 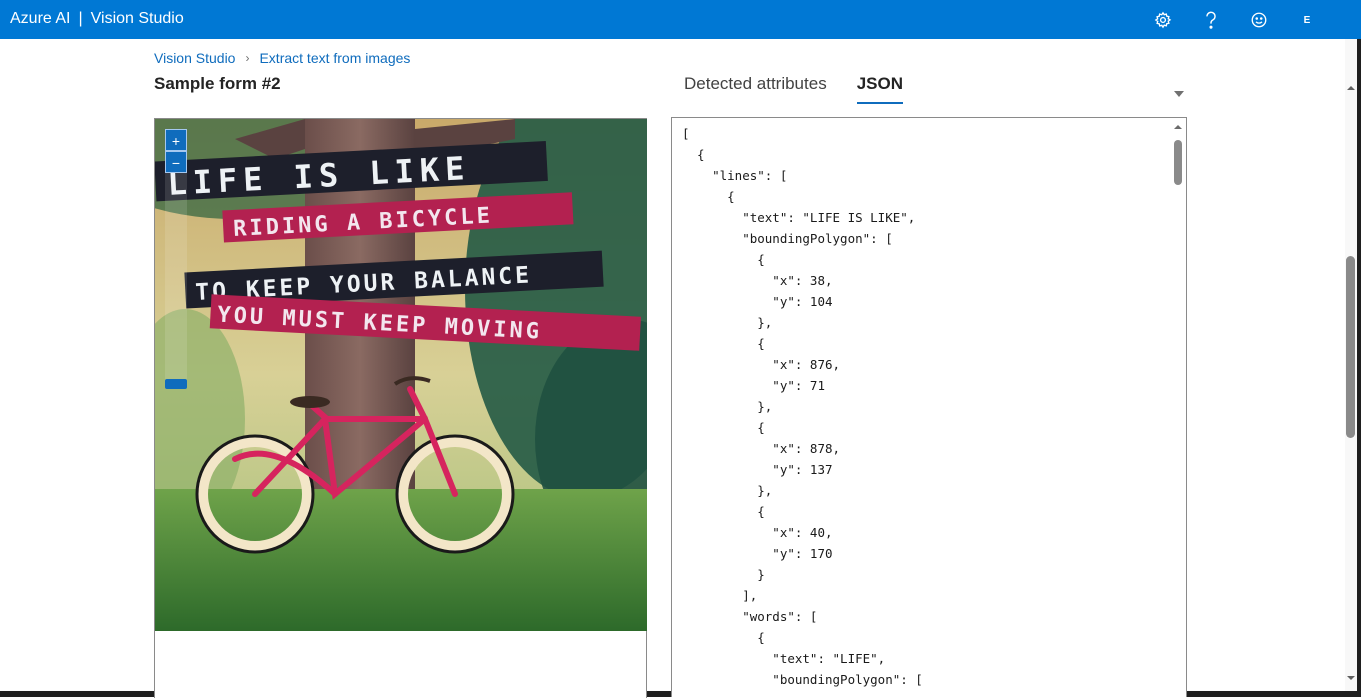 I want to click on json-code-line: "y": 104, so click(x=757, y=301).